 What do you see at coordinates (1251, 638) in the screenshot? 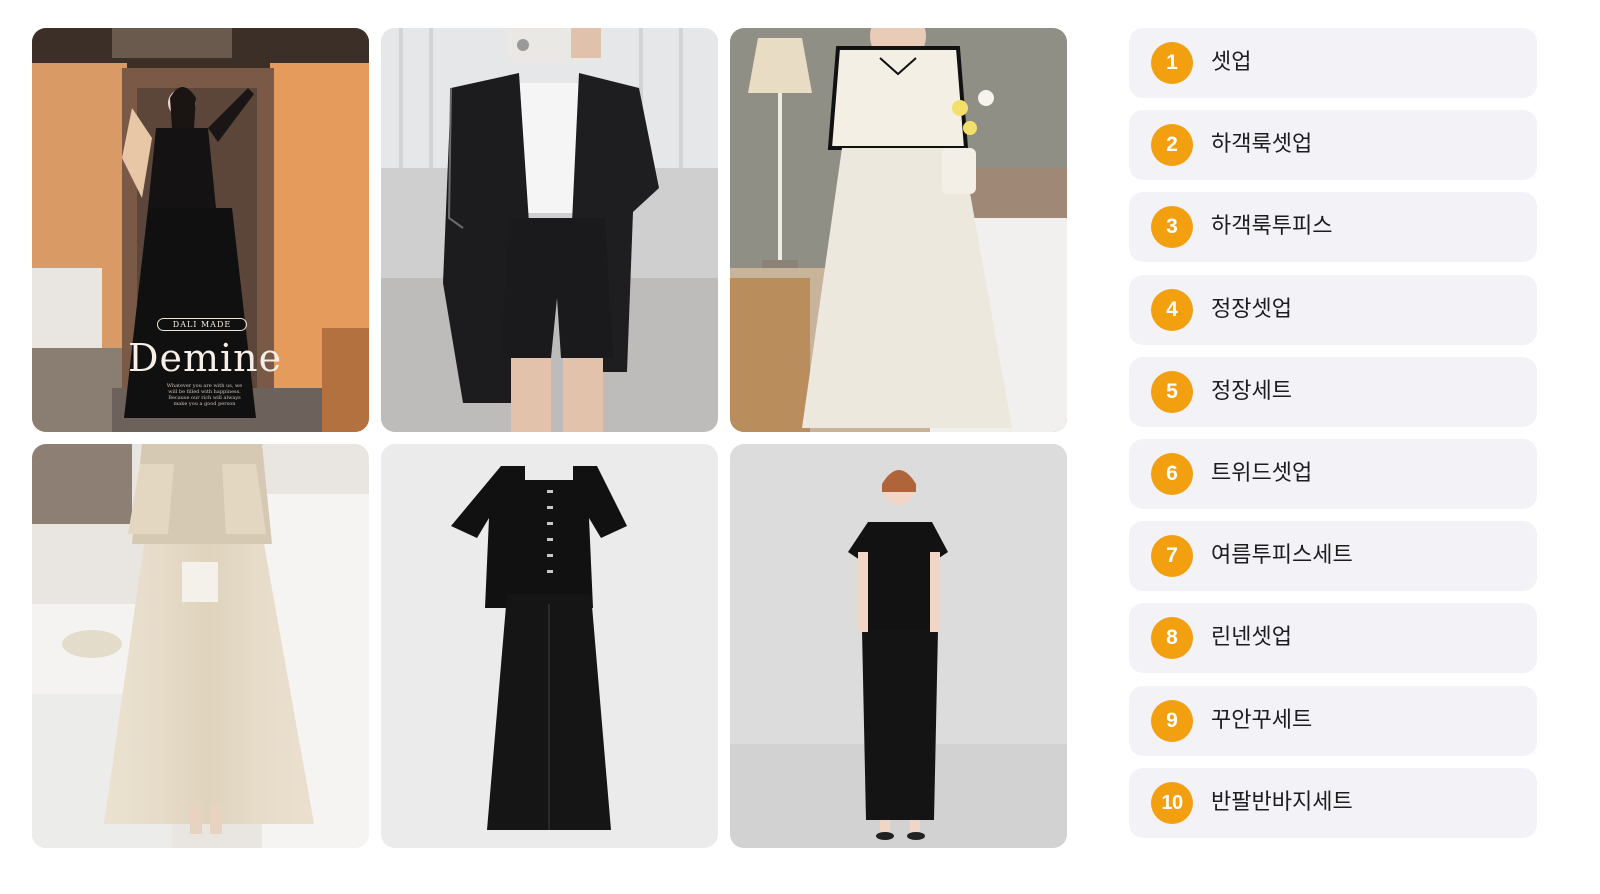
I see `ranking-keyword: 린넨셋업` at bounding box center [1251, 638].